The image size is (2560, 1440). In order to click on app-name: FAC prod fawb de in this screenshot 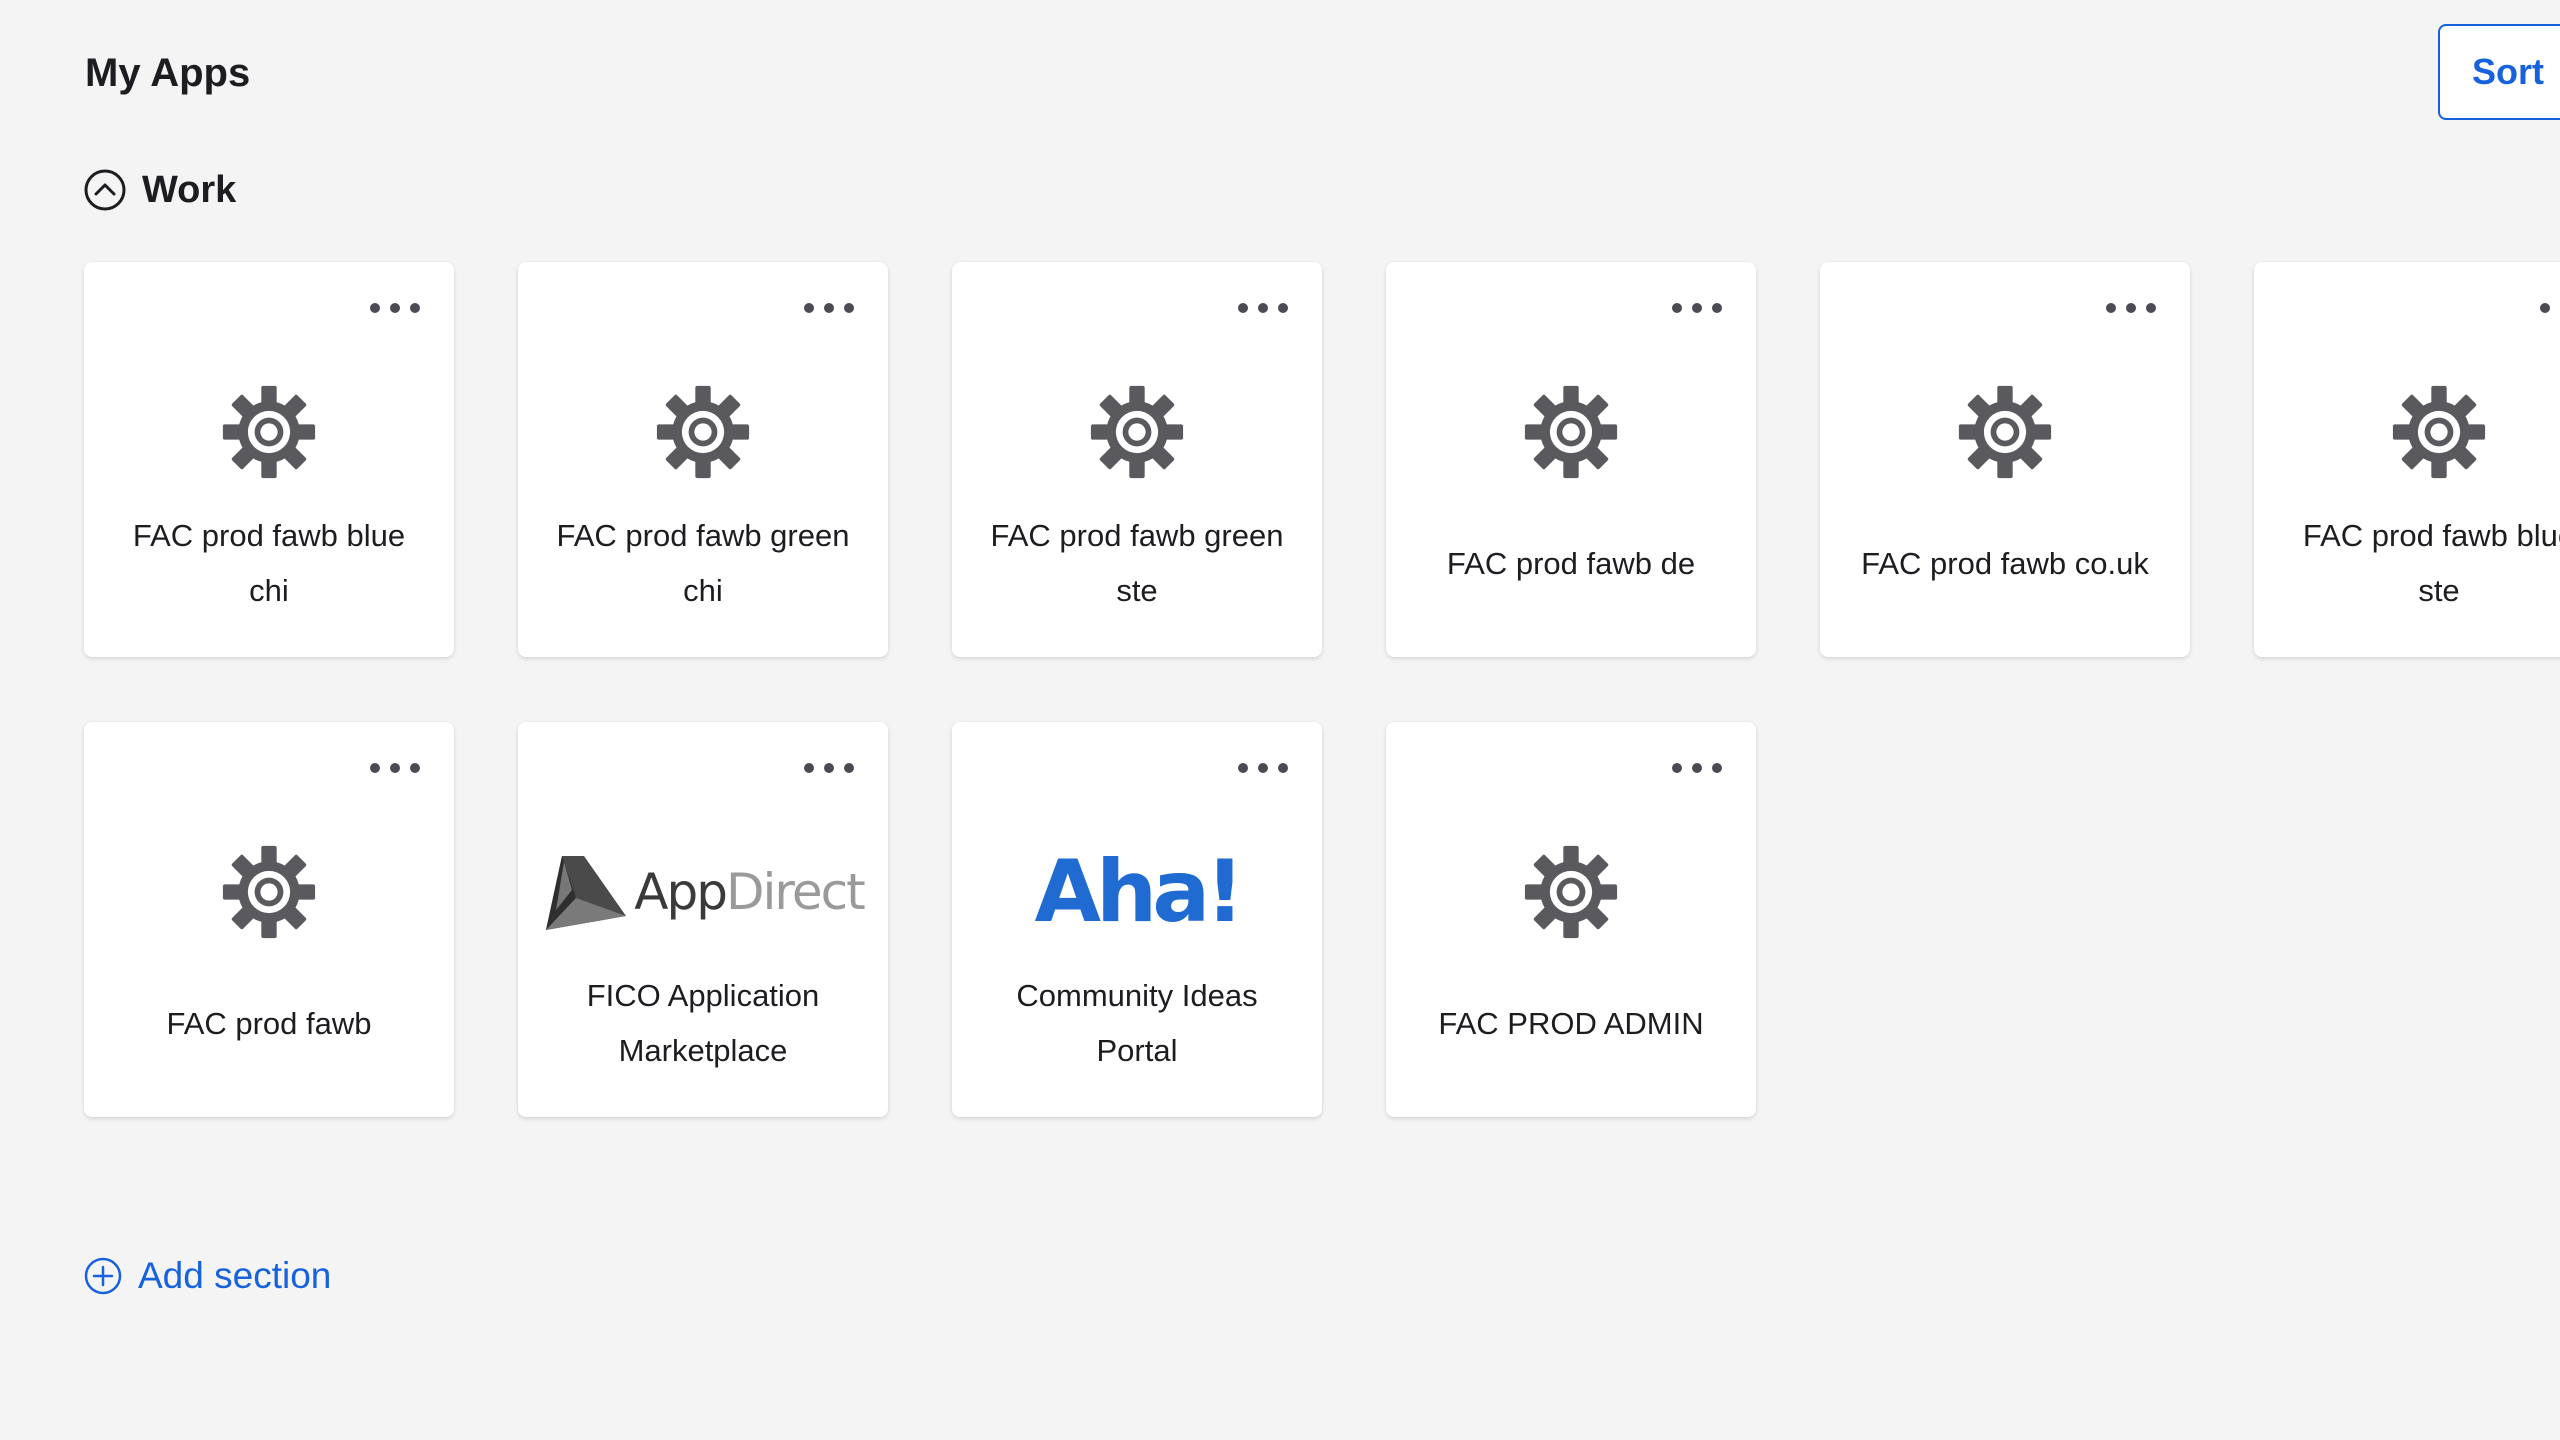, I will do `click(1571, 563)`.